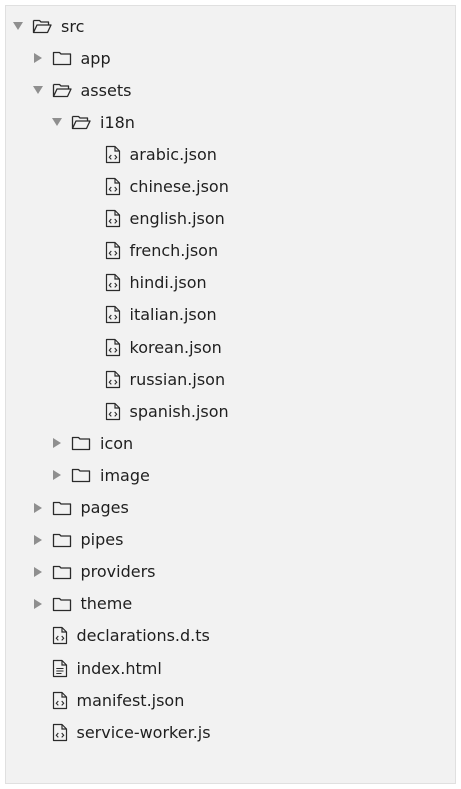 This screenshot has width=461, height=789. What do you see at coordinates (230, 58) in the screenshot?
I see `folder-row: app` at bounding box center [230, 58].